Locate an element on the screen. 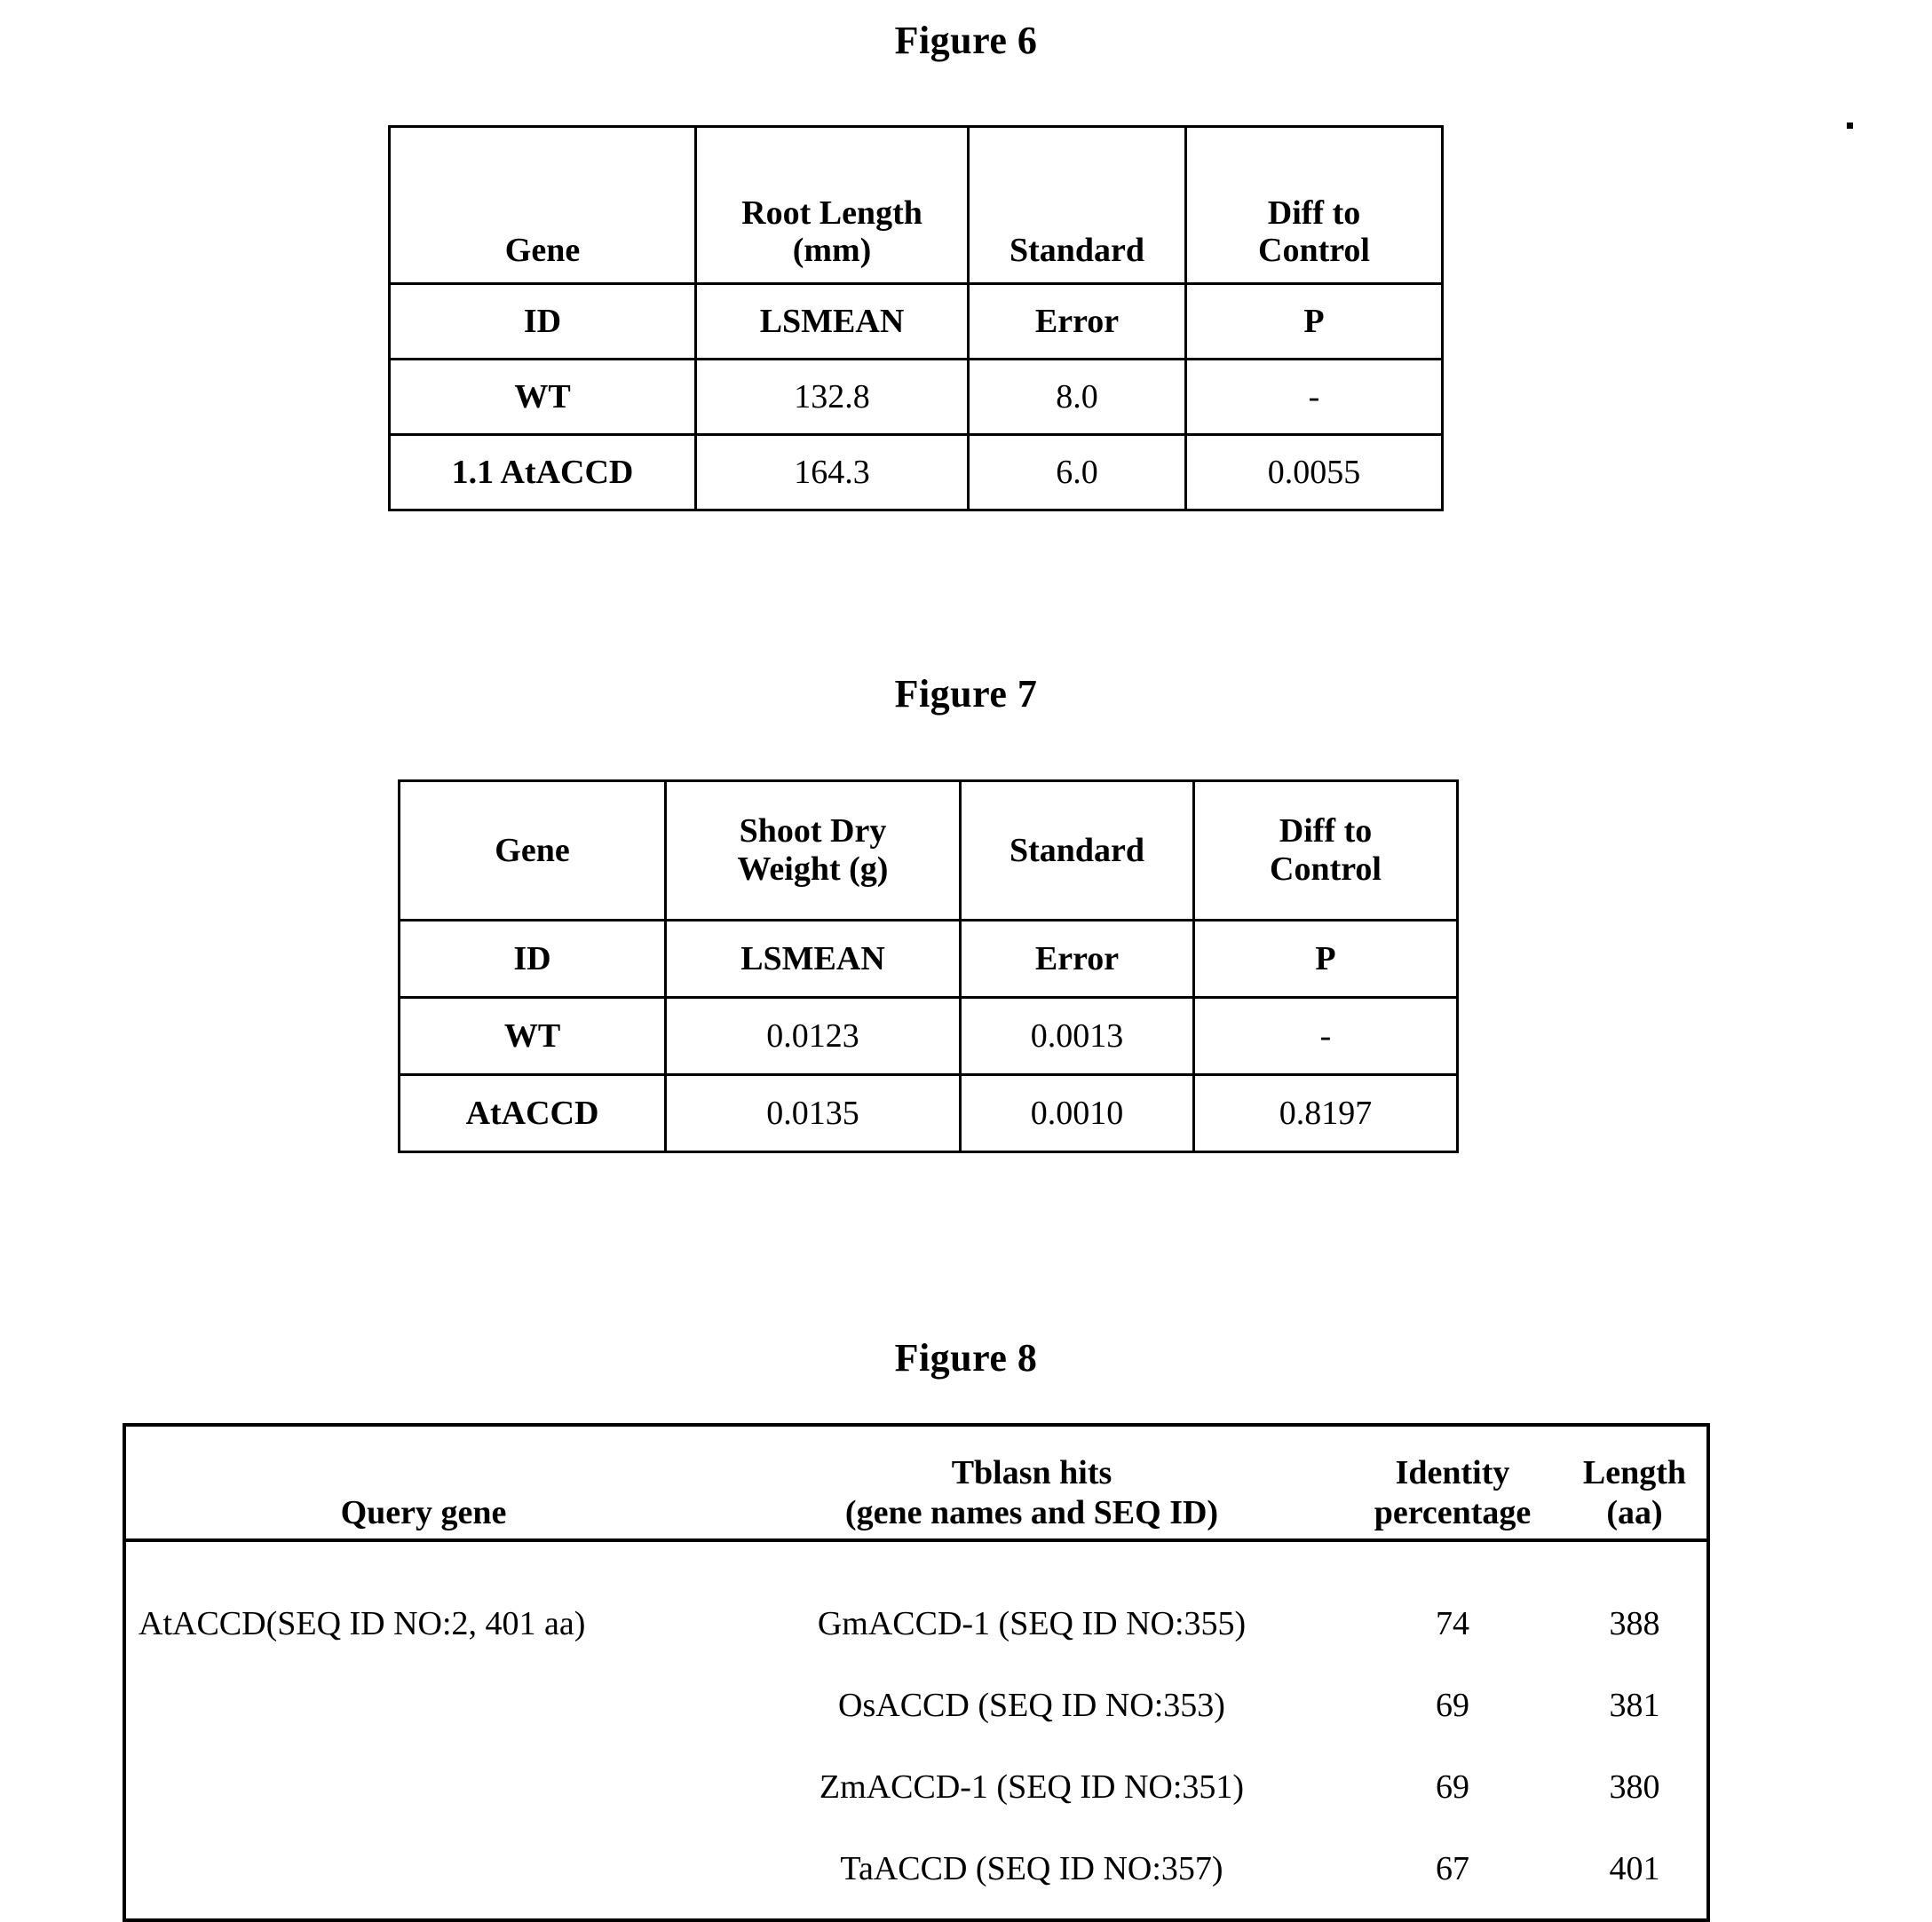 The height and width of the screenshot is (1922, 1932). header-cell-shoot-dry-weight: Shoot Dry Weight (g) is located at coordinates (813, 850).